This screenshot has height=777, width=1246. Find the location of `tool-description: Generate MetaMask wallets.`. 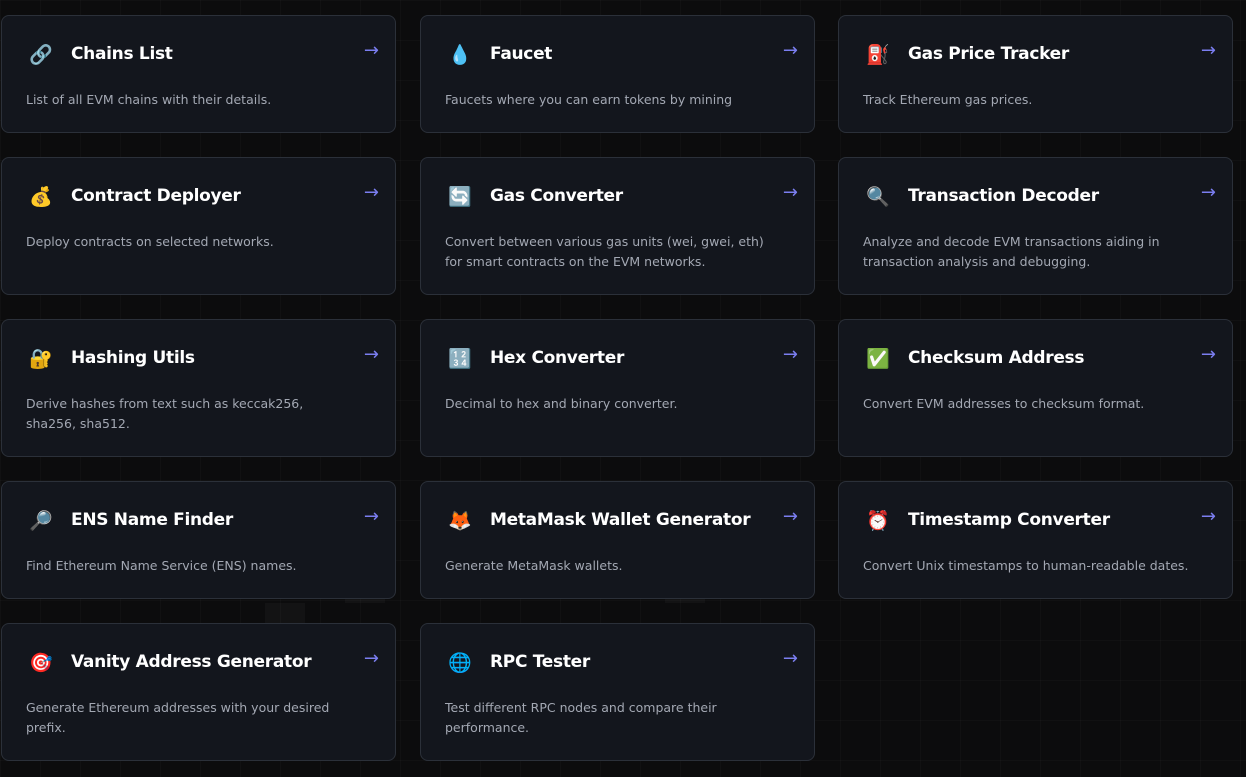

tool-description: Generate MetaMask wallets. is located at coordinates (534, 565).